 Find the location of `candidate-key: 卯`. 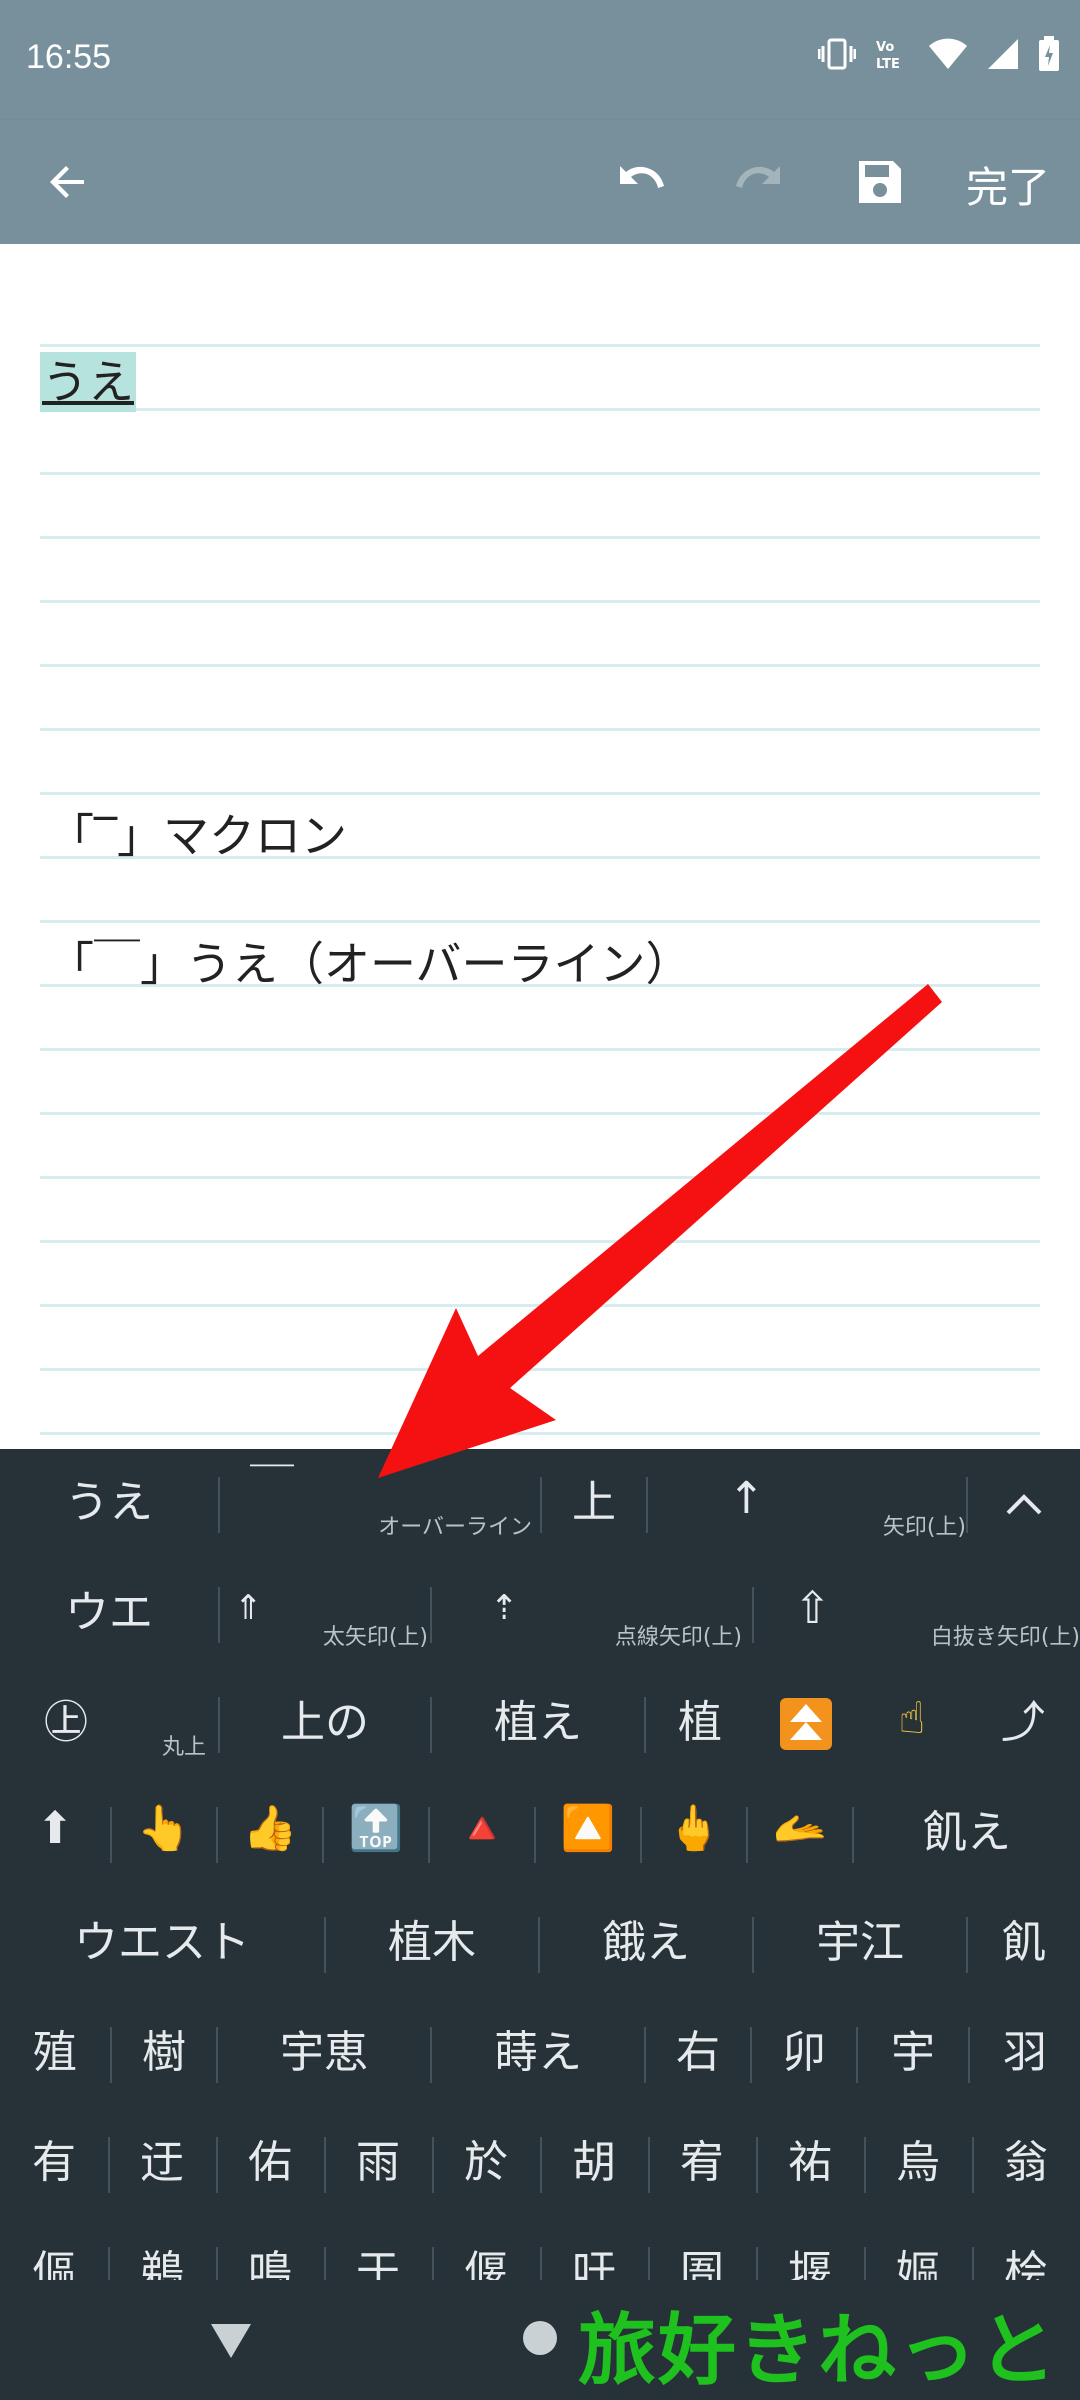

candidate-key: 卯 is located at coordinates (804, 2054).